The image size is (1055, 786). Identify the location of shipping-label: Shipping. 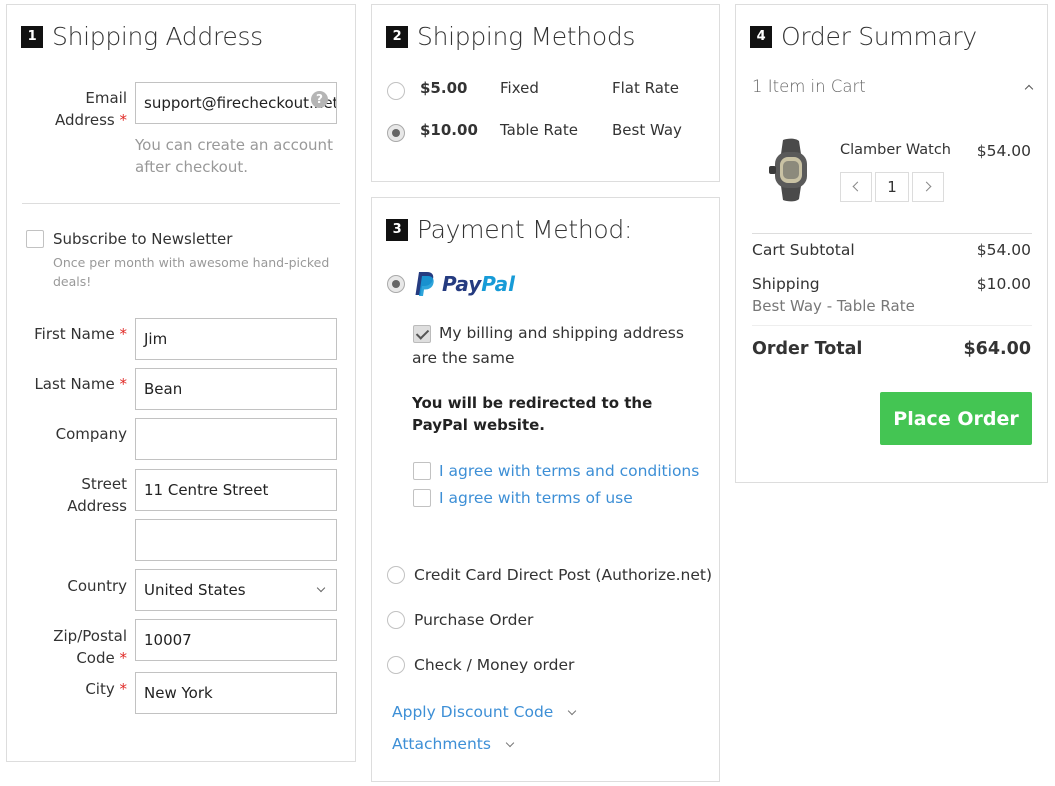
(786, 284).